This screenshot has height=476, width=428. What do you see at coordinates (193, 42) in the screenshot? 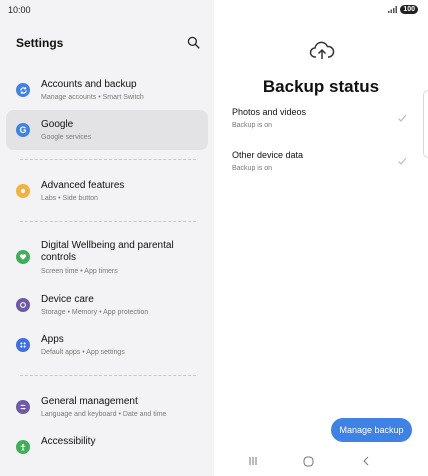
I see `search-icon` at bounding box center [193, 42].